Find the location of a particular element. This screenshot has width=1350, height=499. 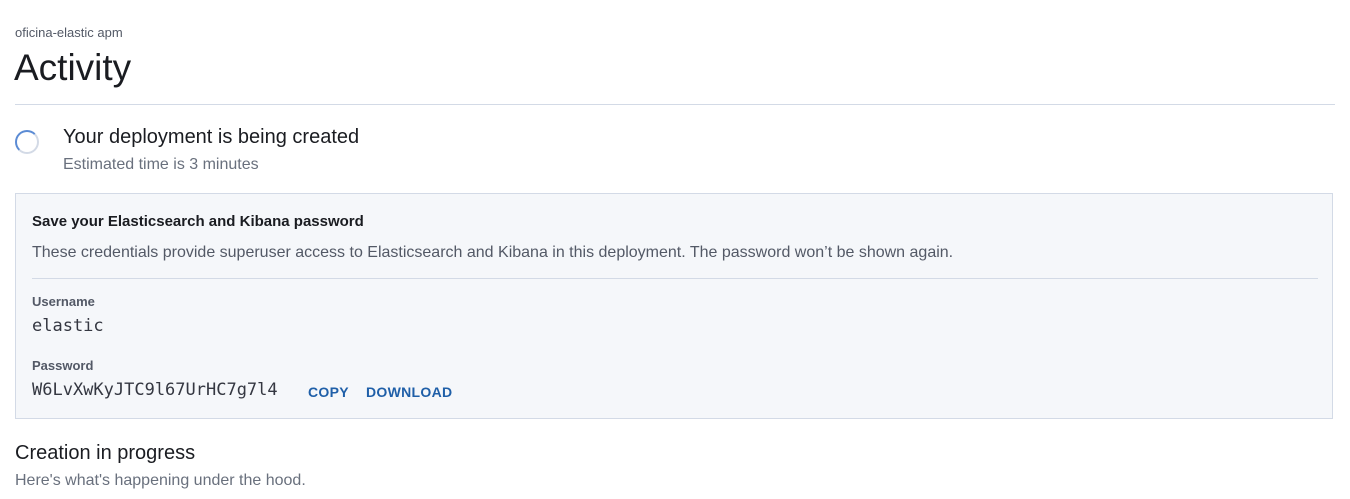

page-title: Activity is located at coordinates (73, 67).